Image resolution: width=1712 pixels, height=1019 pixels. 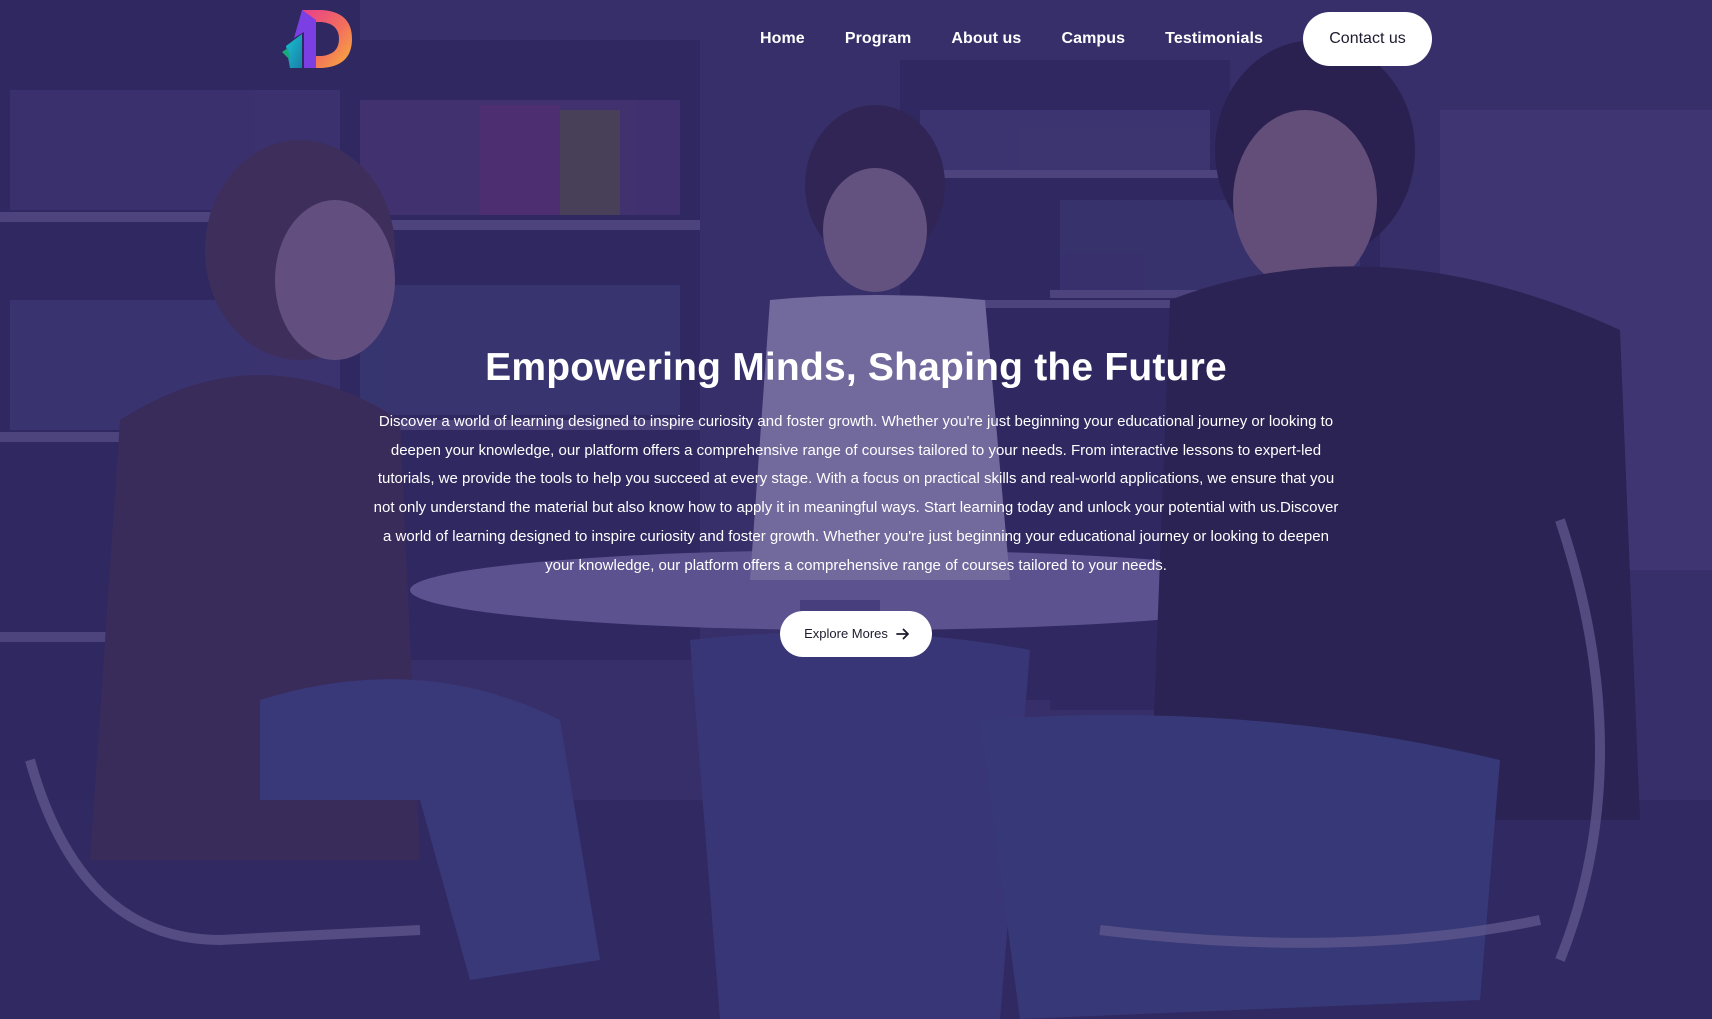 I want to click on arrow-right-icon, so click(x=902, y=633).